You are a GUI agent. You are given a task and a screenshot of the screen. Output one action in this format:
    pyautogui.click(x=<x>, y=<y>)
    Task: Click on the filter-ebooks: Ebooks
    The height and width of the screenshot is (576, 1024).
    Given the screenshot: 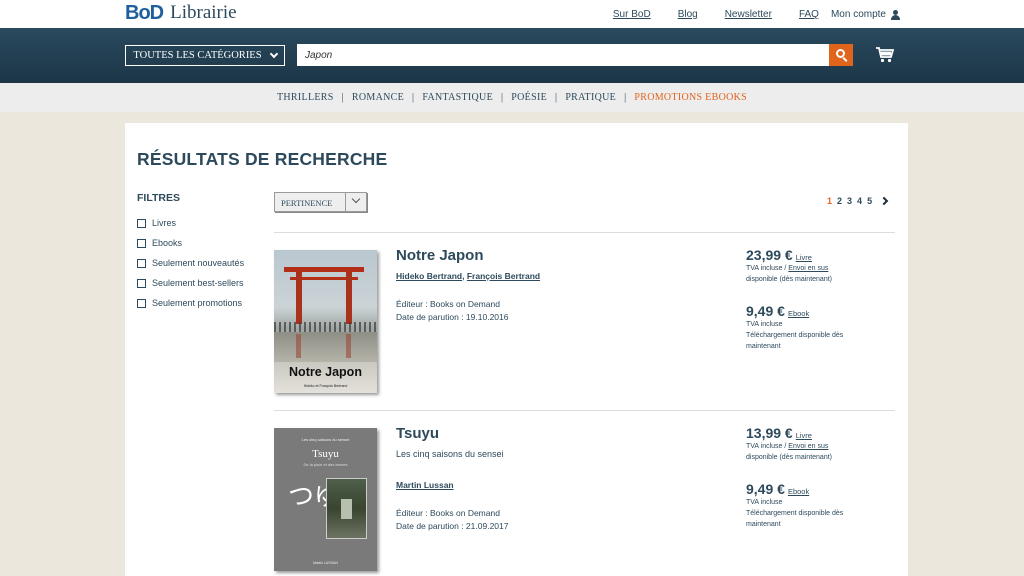 What is the action you would take?
    pyautogui.click(x=159, y=243)
    